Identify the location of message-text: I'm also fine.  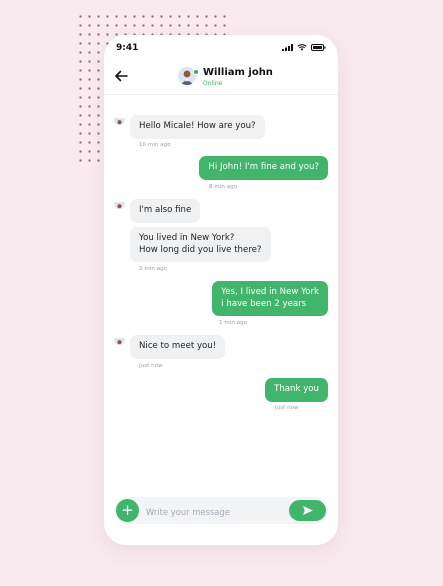
(165, 210).